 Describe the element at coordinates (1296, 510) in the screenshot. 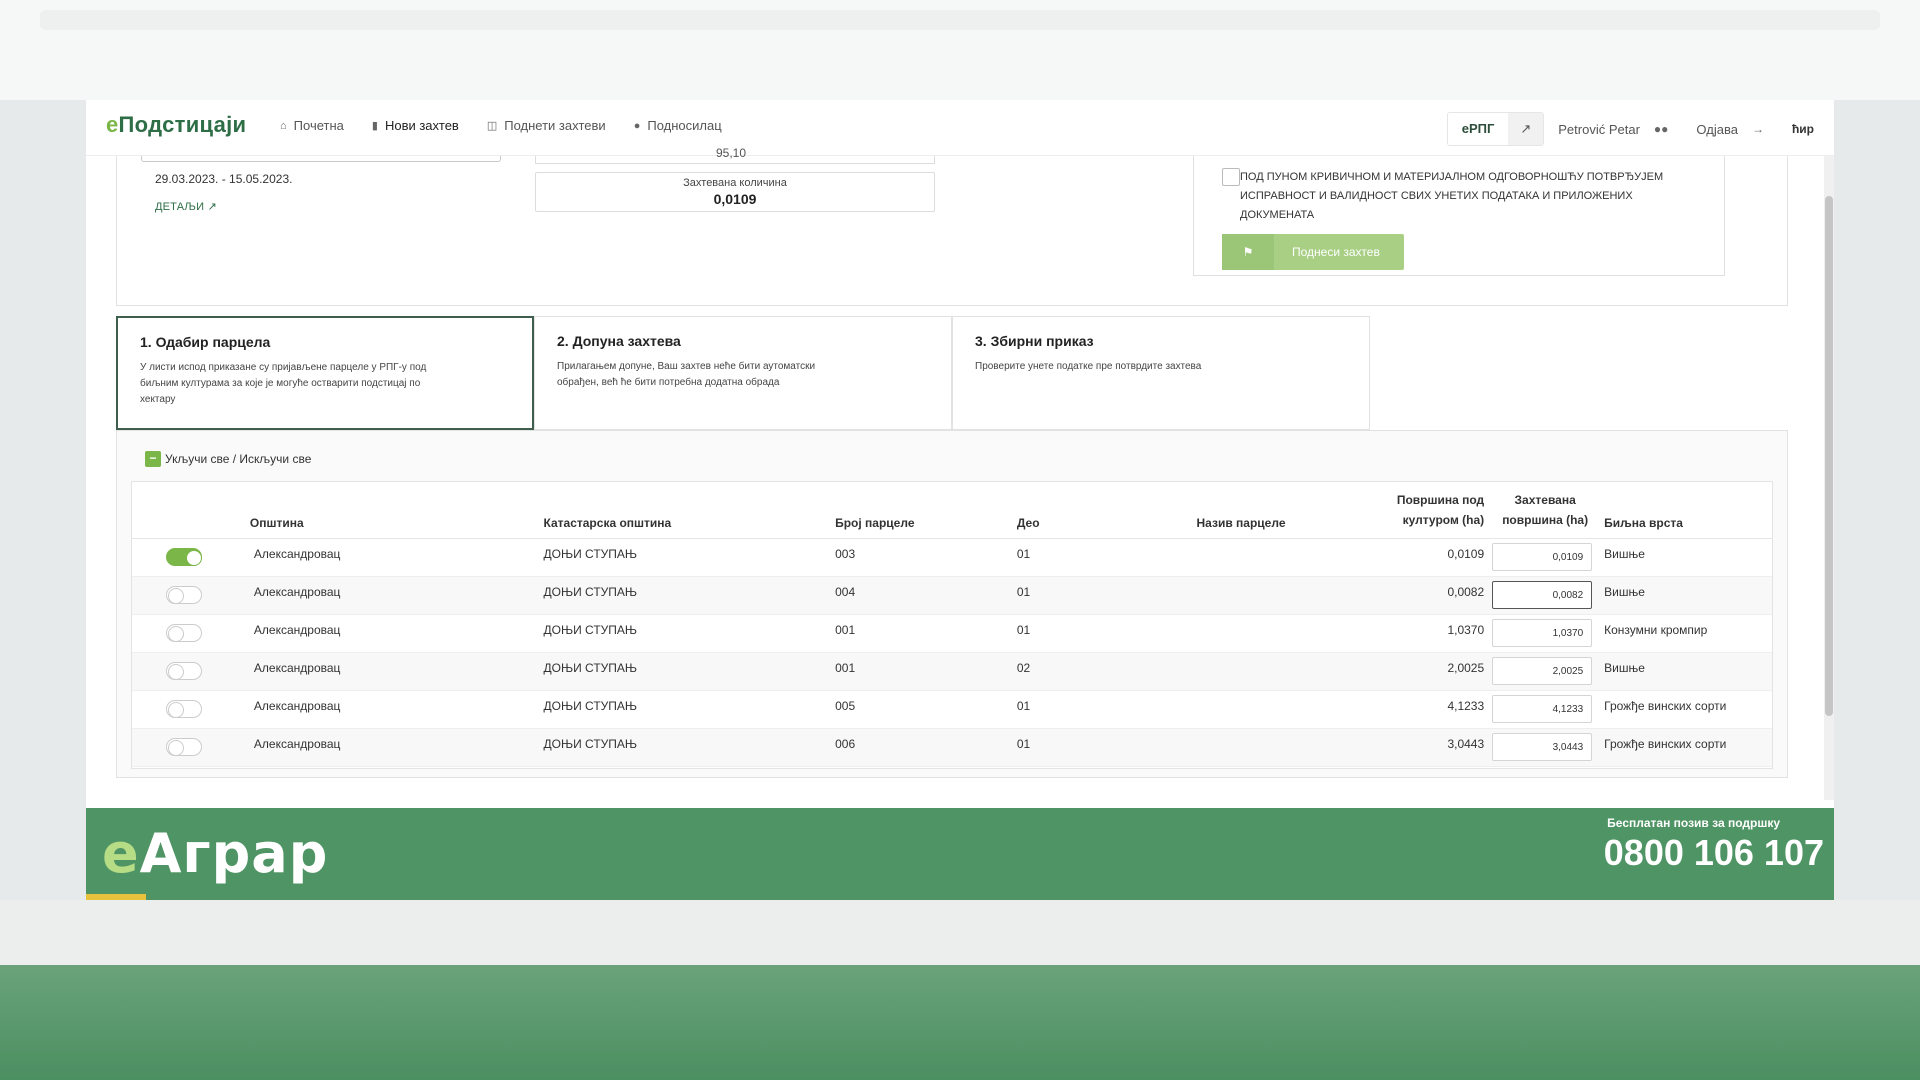

I see `header-parcel-name: Назив парцеле` at that location.